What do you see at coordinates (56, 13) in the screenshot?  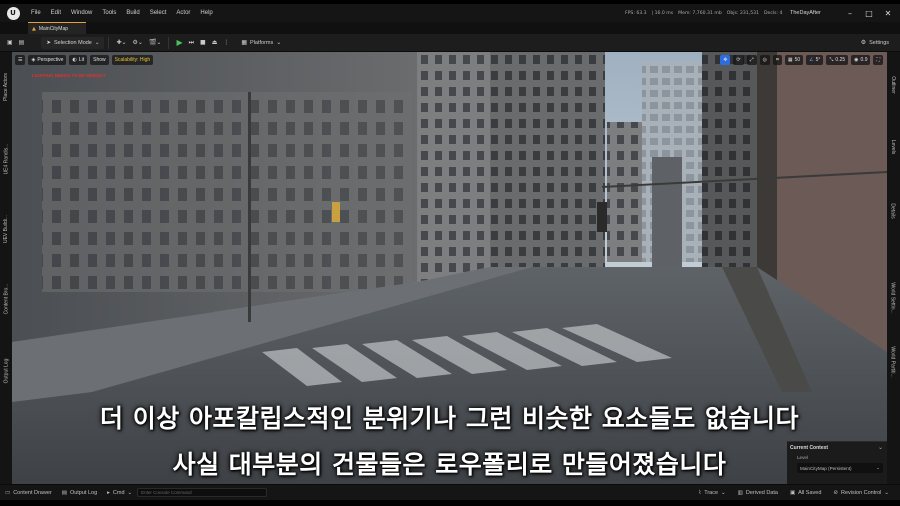 I see `menu-edit: Edit` at bounding box center [56, 13].